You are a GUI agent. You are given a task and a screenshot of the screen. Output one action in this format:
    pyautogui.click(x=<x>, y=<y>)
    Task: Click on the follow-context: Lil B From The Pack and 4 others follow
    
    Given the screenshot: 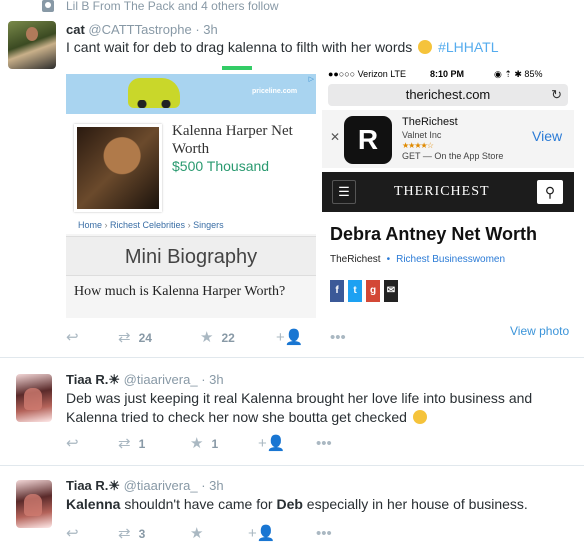 What is the action you would take?
    pyautogui.click(x=292, y=8)
    